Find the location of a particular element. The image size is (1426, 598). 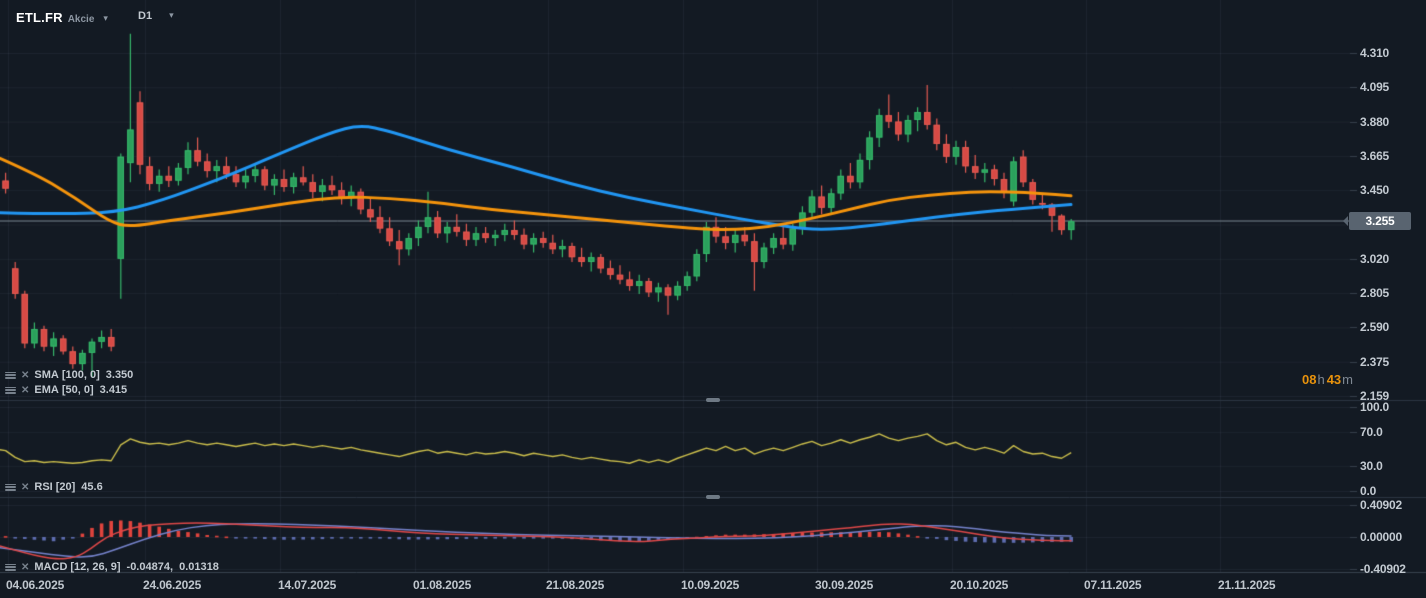

legend-params: [20] is located at coordinates (65, 487).